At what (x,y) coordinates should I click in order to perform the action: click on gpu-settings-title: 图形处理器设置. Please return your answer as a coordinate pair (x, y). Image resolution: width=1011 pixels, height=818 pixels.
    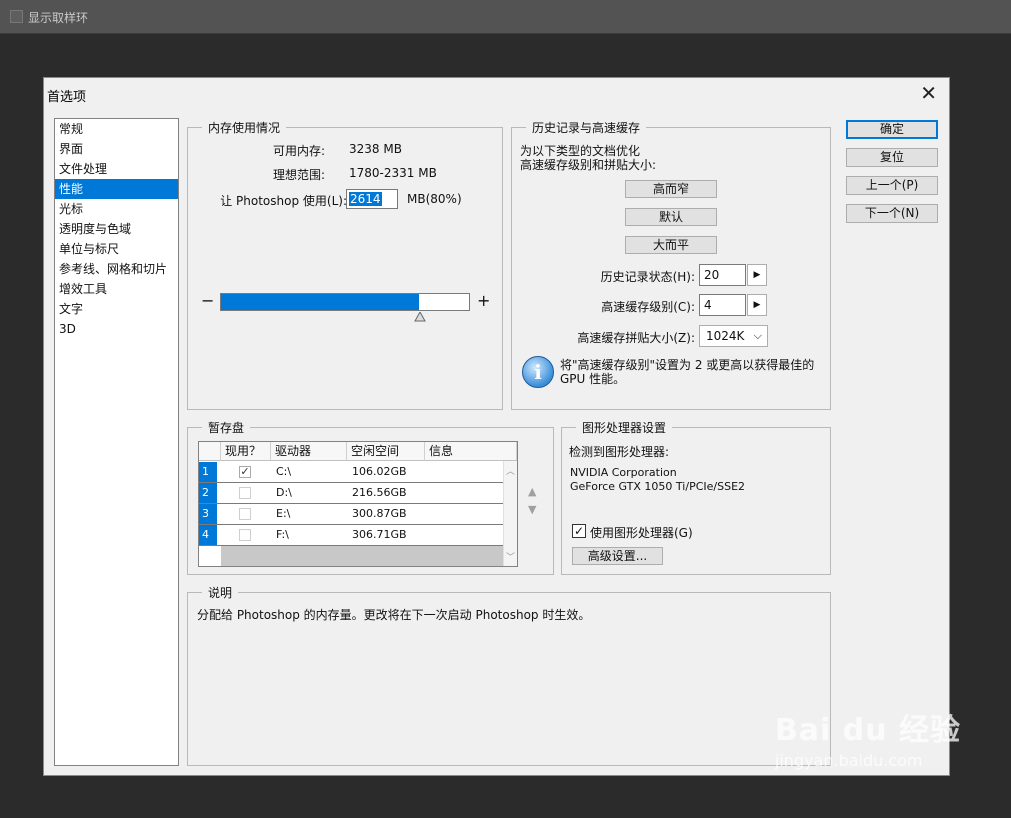
    Looking at the image, I should click on (624, 427).